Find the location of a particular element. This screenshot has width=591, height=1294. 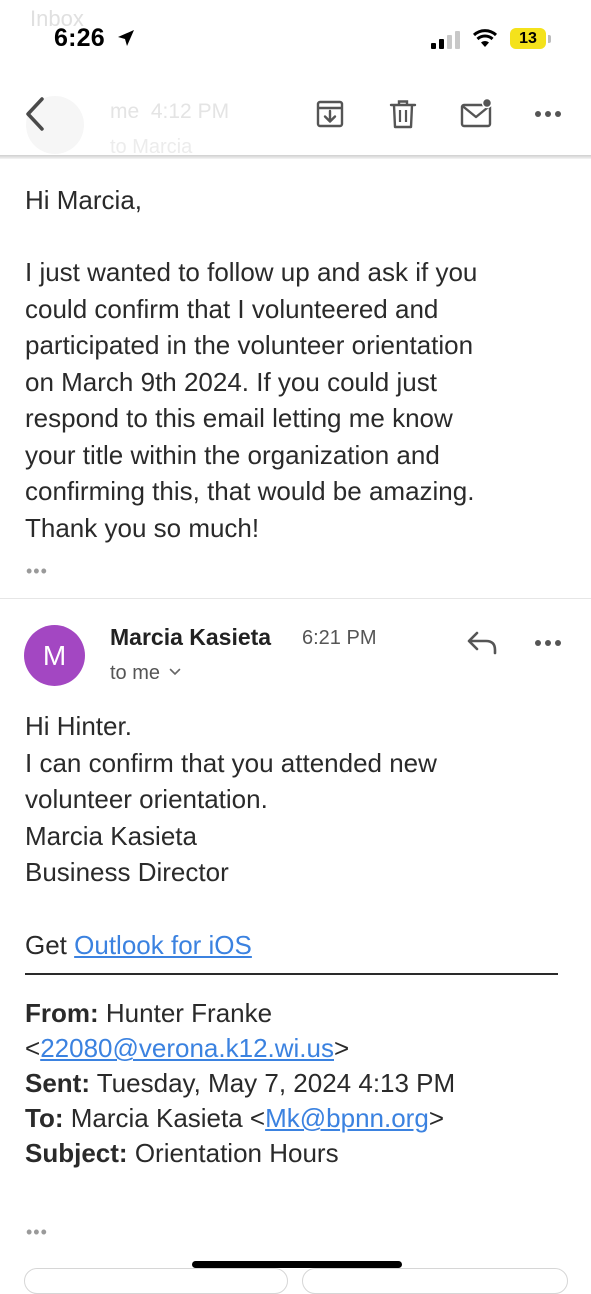

sender-name: Marcia Kasieta is located at coordinates (190, 637).